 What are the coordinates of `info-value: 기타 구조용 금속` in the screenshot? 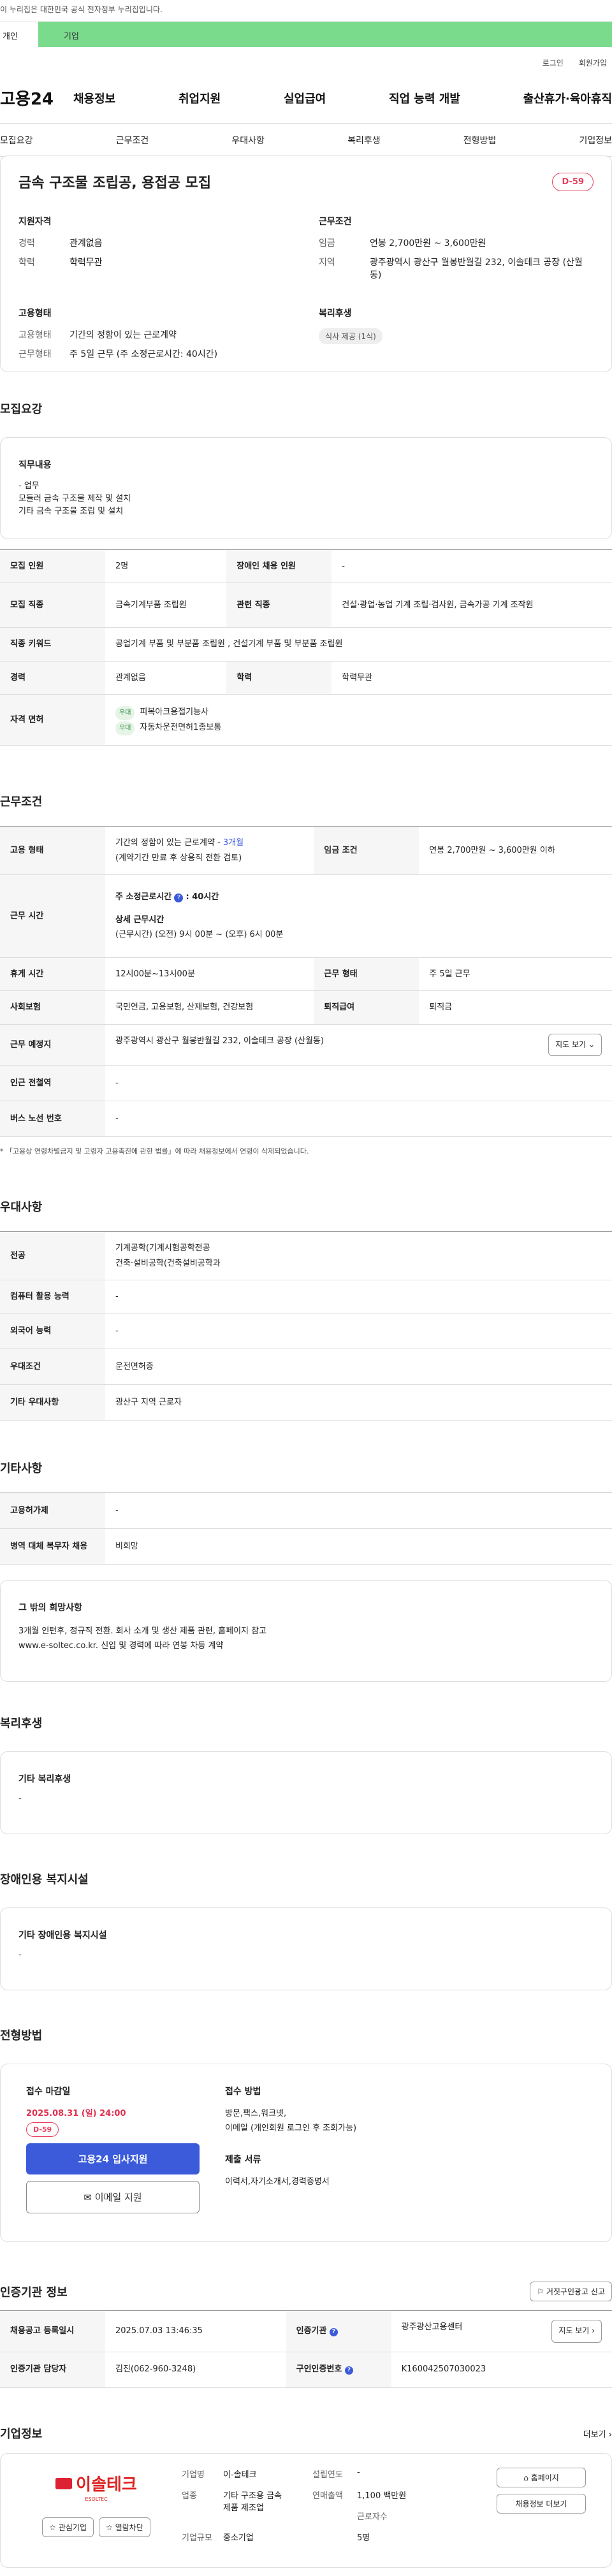 It's located at (252, 2496).